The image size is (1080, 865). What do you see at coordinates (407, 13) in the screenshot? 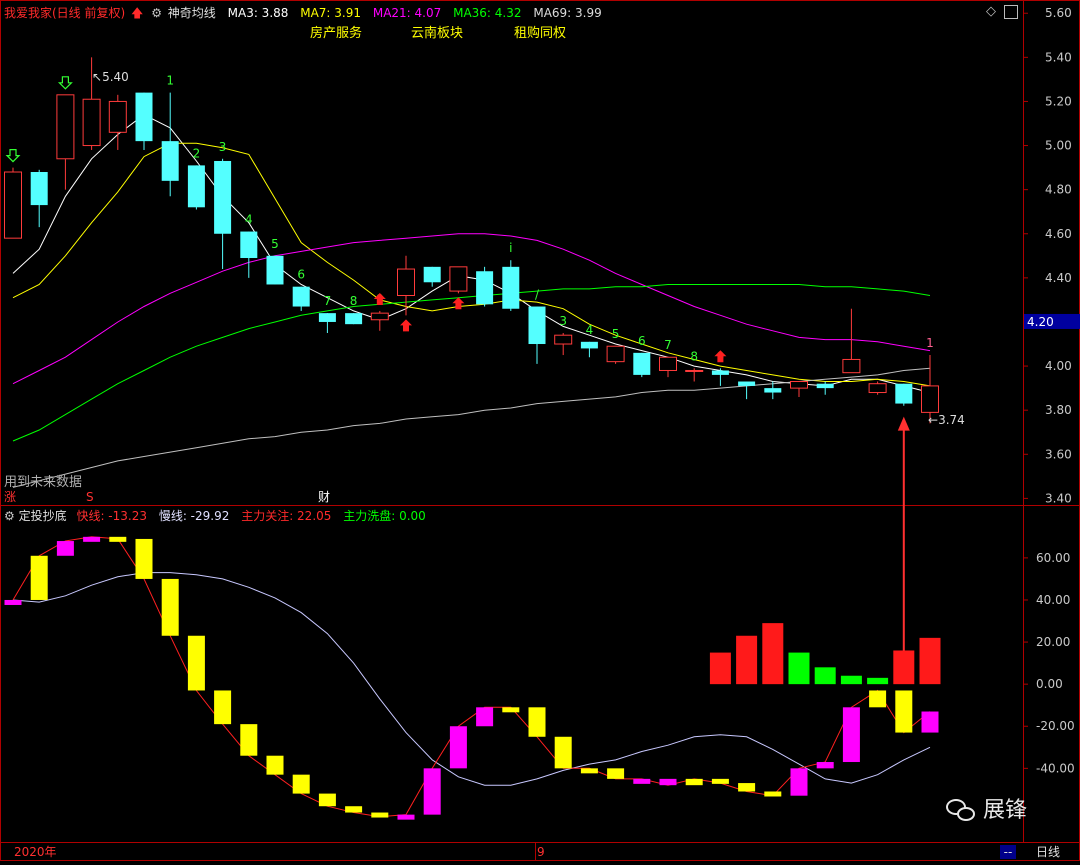
I see `ma21-label: MA21: 4.07` at bounding box center [407, 13].